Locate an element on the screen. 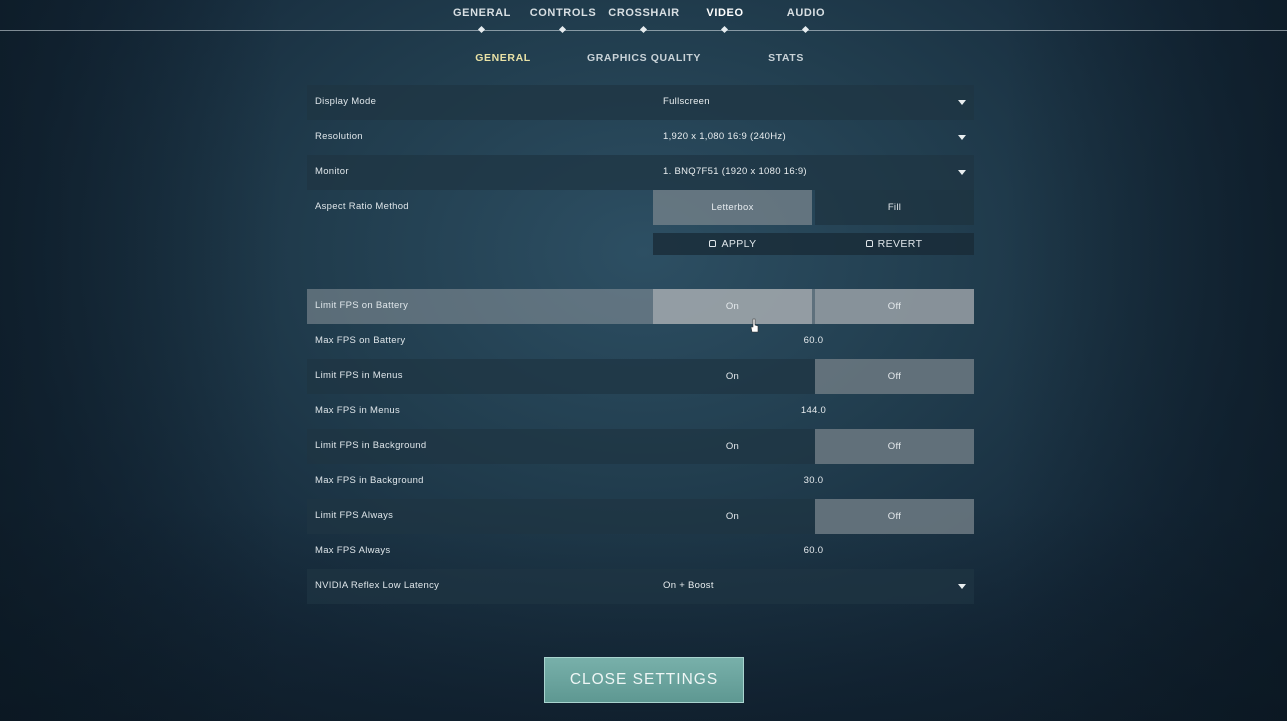 This screenshot has width=1287, height=721. tab-video: VIDEO is located at coordinates (724, 13).